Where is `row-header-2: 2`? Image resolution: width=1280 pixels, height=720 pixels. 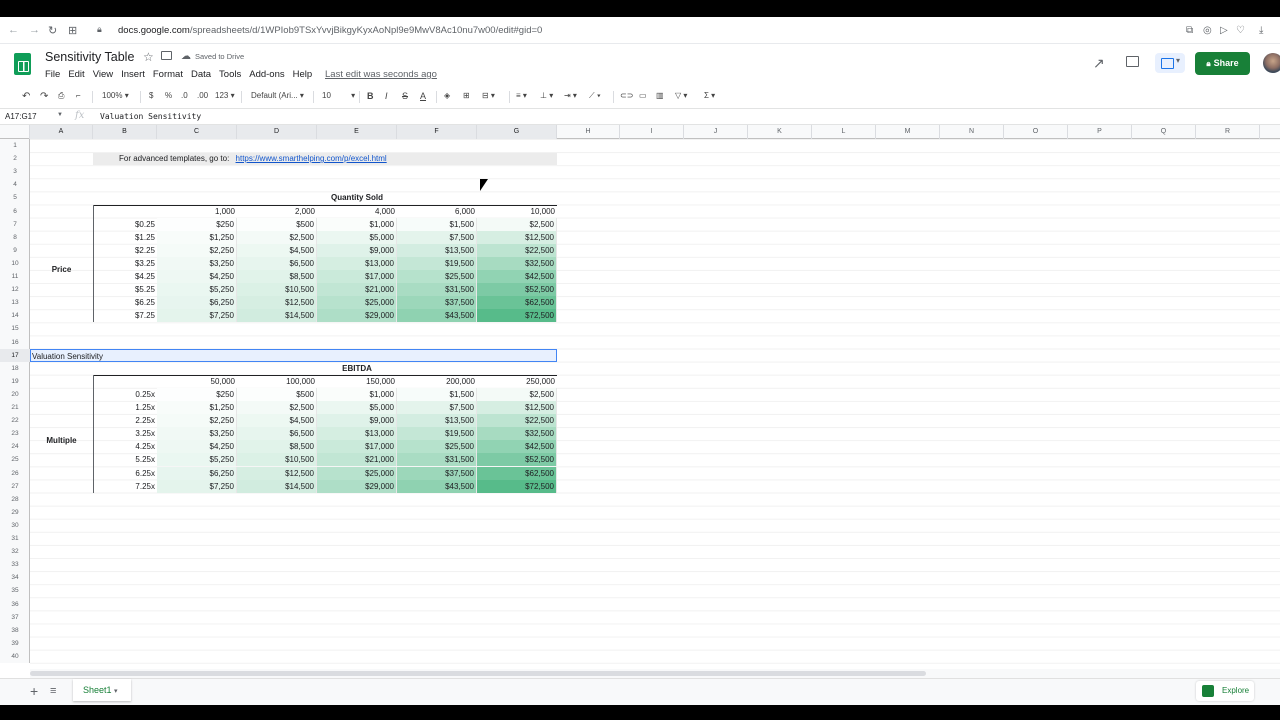
row-header-2: 2 is located at coordinates (15, 158).